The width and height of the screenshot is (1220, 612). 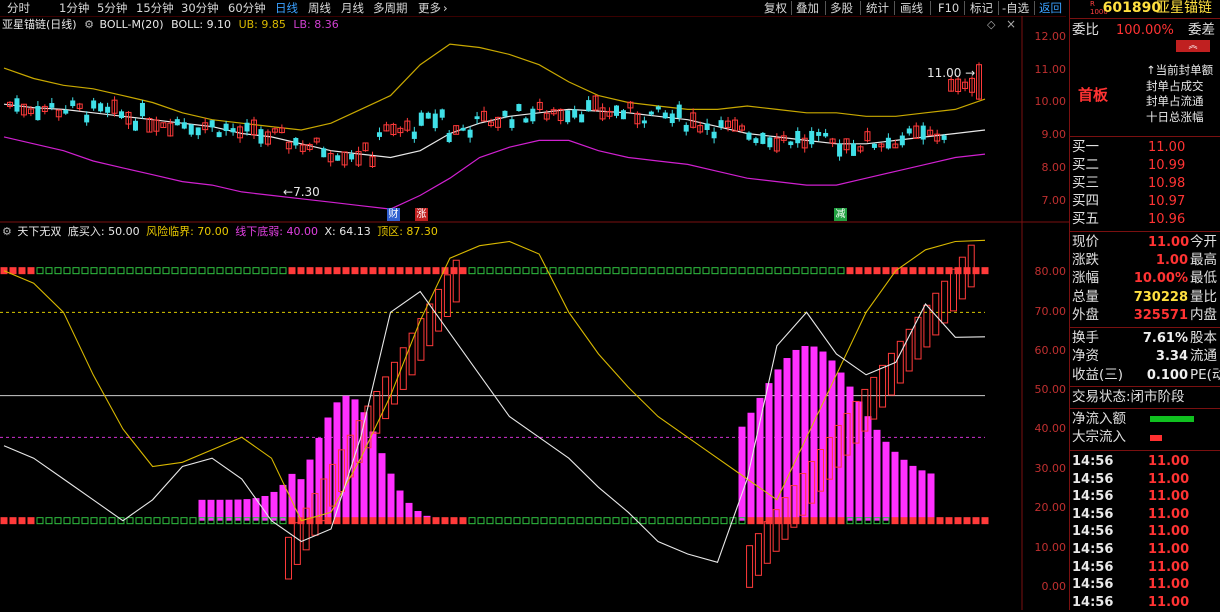 What do you see at coordinates (1193, 46) in the screenshot?
I see `collapse-icon: ︽` at bounding box center [1193, 46].